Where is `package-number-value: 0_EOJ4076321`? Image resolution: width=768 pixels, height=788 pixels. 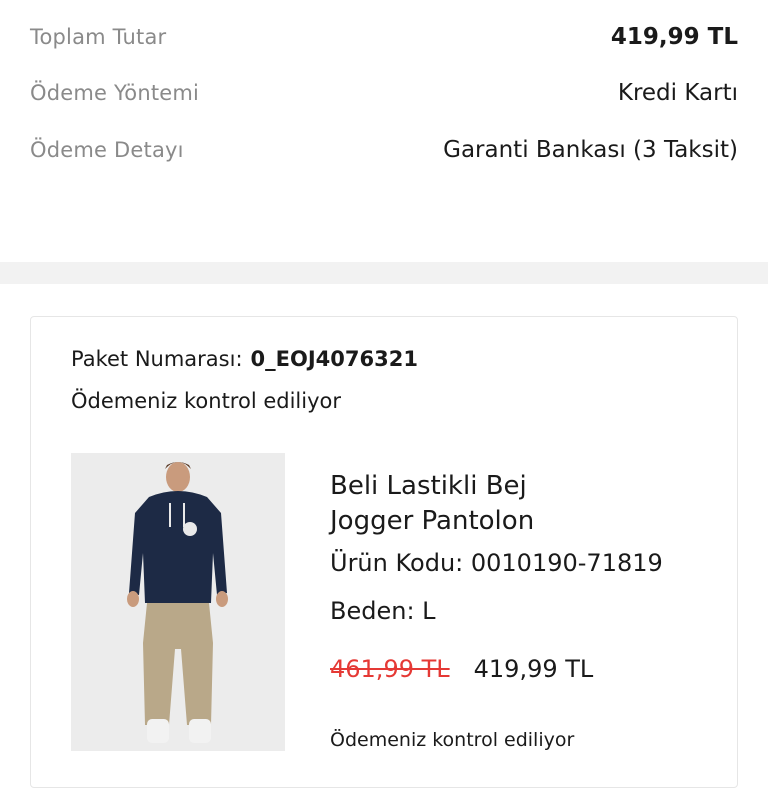 package-number-value: 0_EOJ4076321 is located at coordinates (334, 359).